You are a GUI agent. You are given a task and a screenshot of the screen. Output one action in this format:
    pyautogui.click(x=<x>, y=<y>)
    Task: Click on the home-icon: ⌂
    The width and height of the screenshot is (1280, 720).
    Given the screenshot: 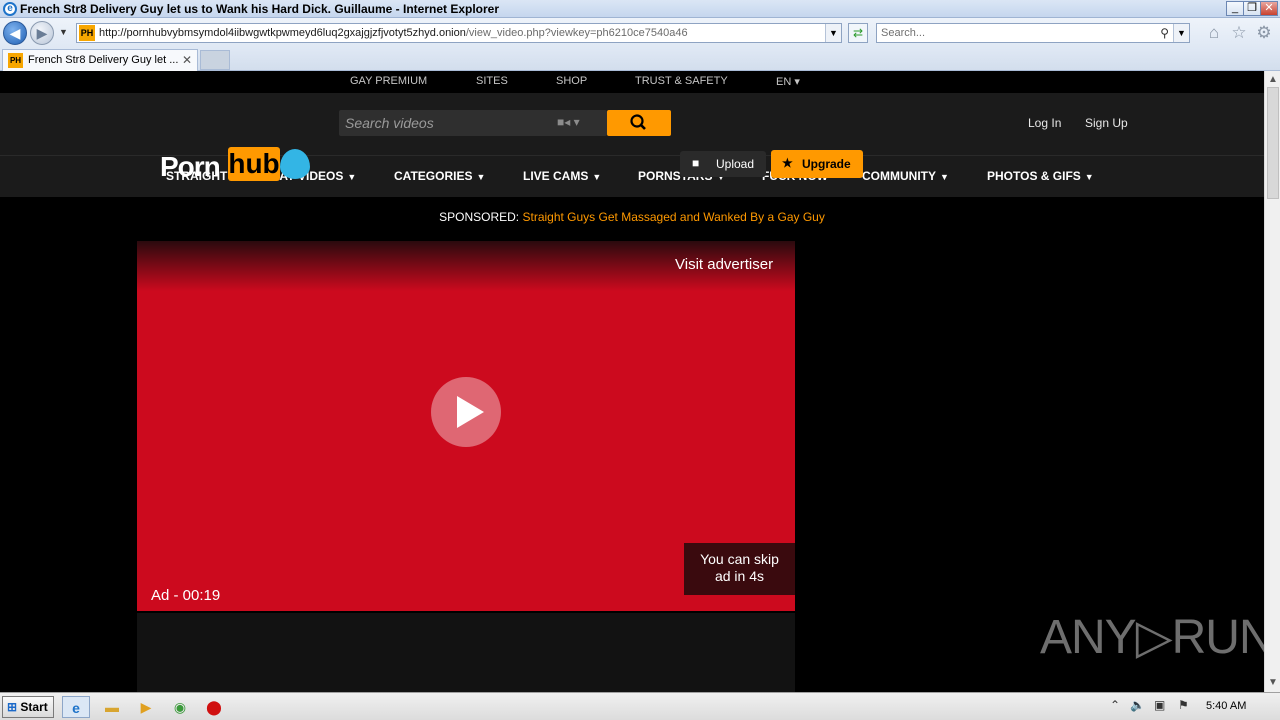 What is the action you would take?
    pyautogui.click(x=1214, y=33)
    